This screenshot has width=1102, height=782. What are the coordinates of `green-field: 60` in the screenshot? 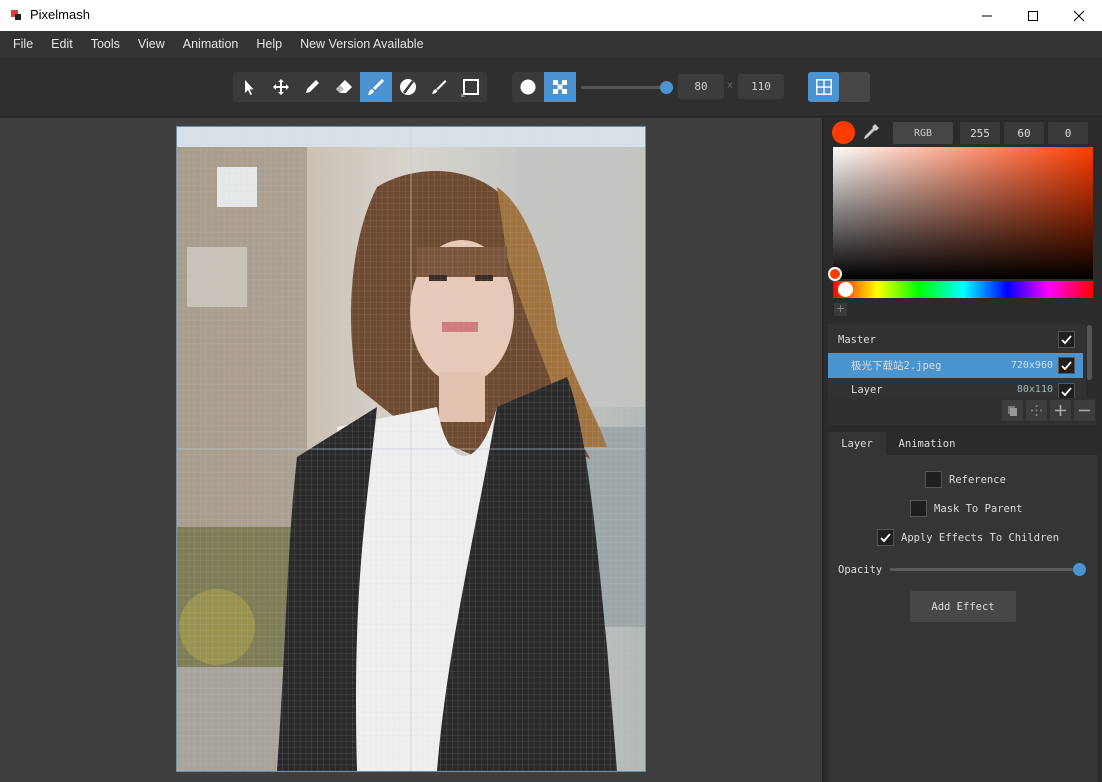 It's located at (1024, 133).